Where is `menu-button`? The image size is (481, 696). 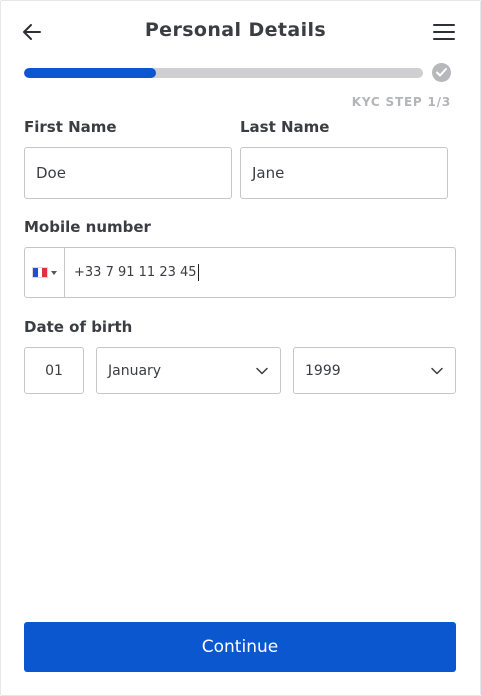 menu-button is located at coordinates (444, 32).